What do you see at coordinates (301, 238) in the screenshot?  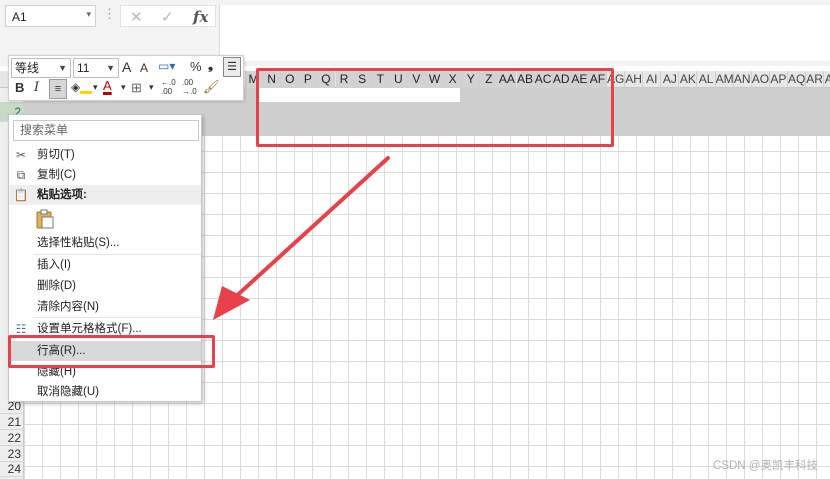 I see `annotation-arrow` at bounding box center [301, 238].